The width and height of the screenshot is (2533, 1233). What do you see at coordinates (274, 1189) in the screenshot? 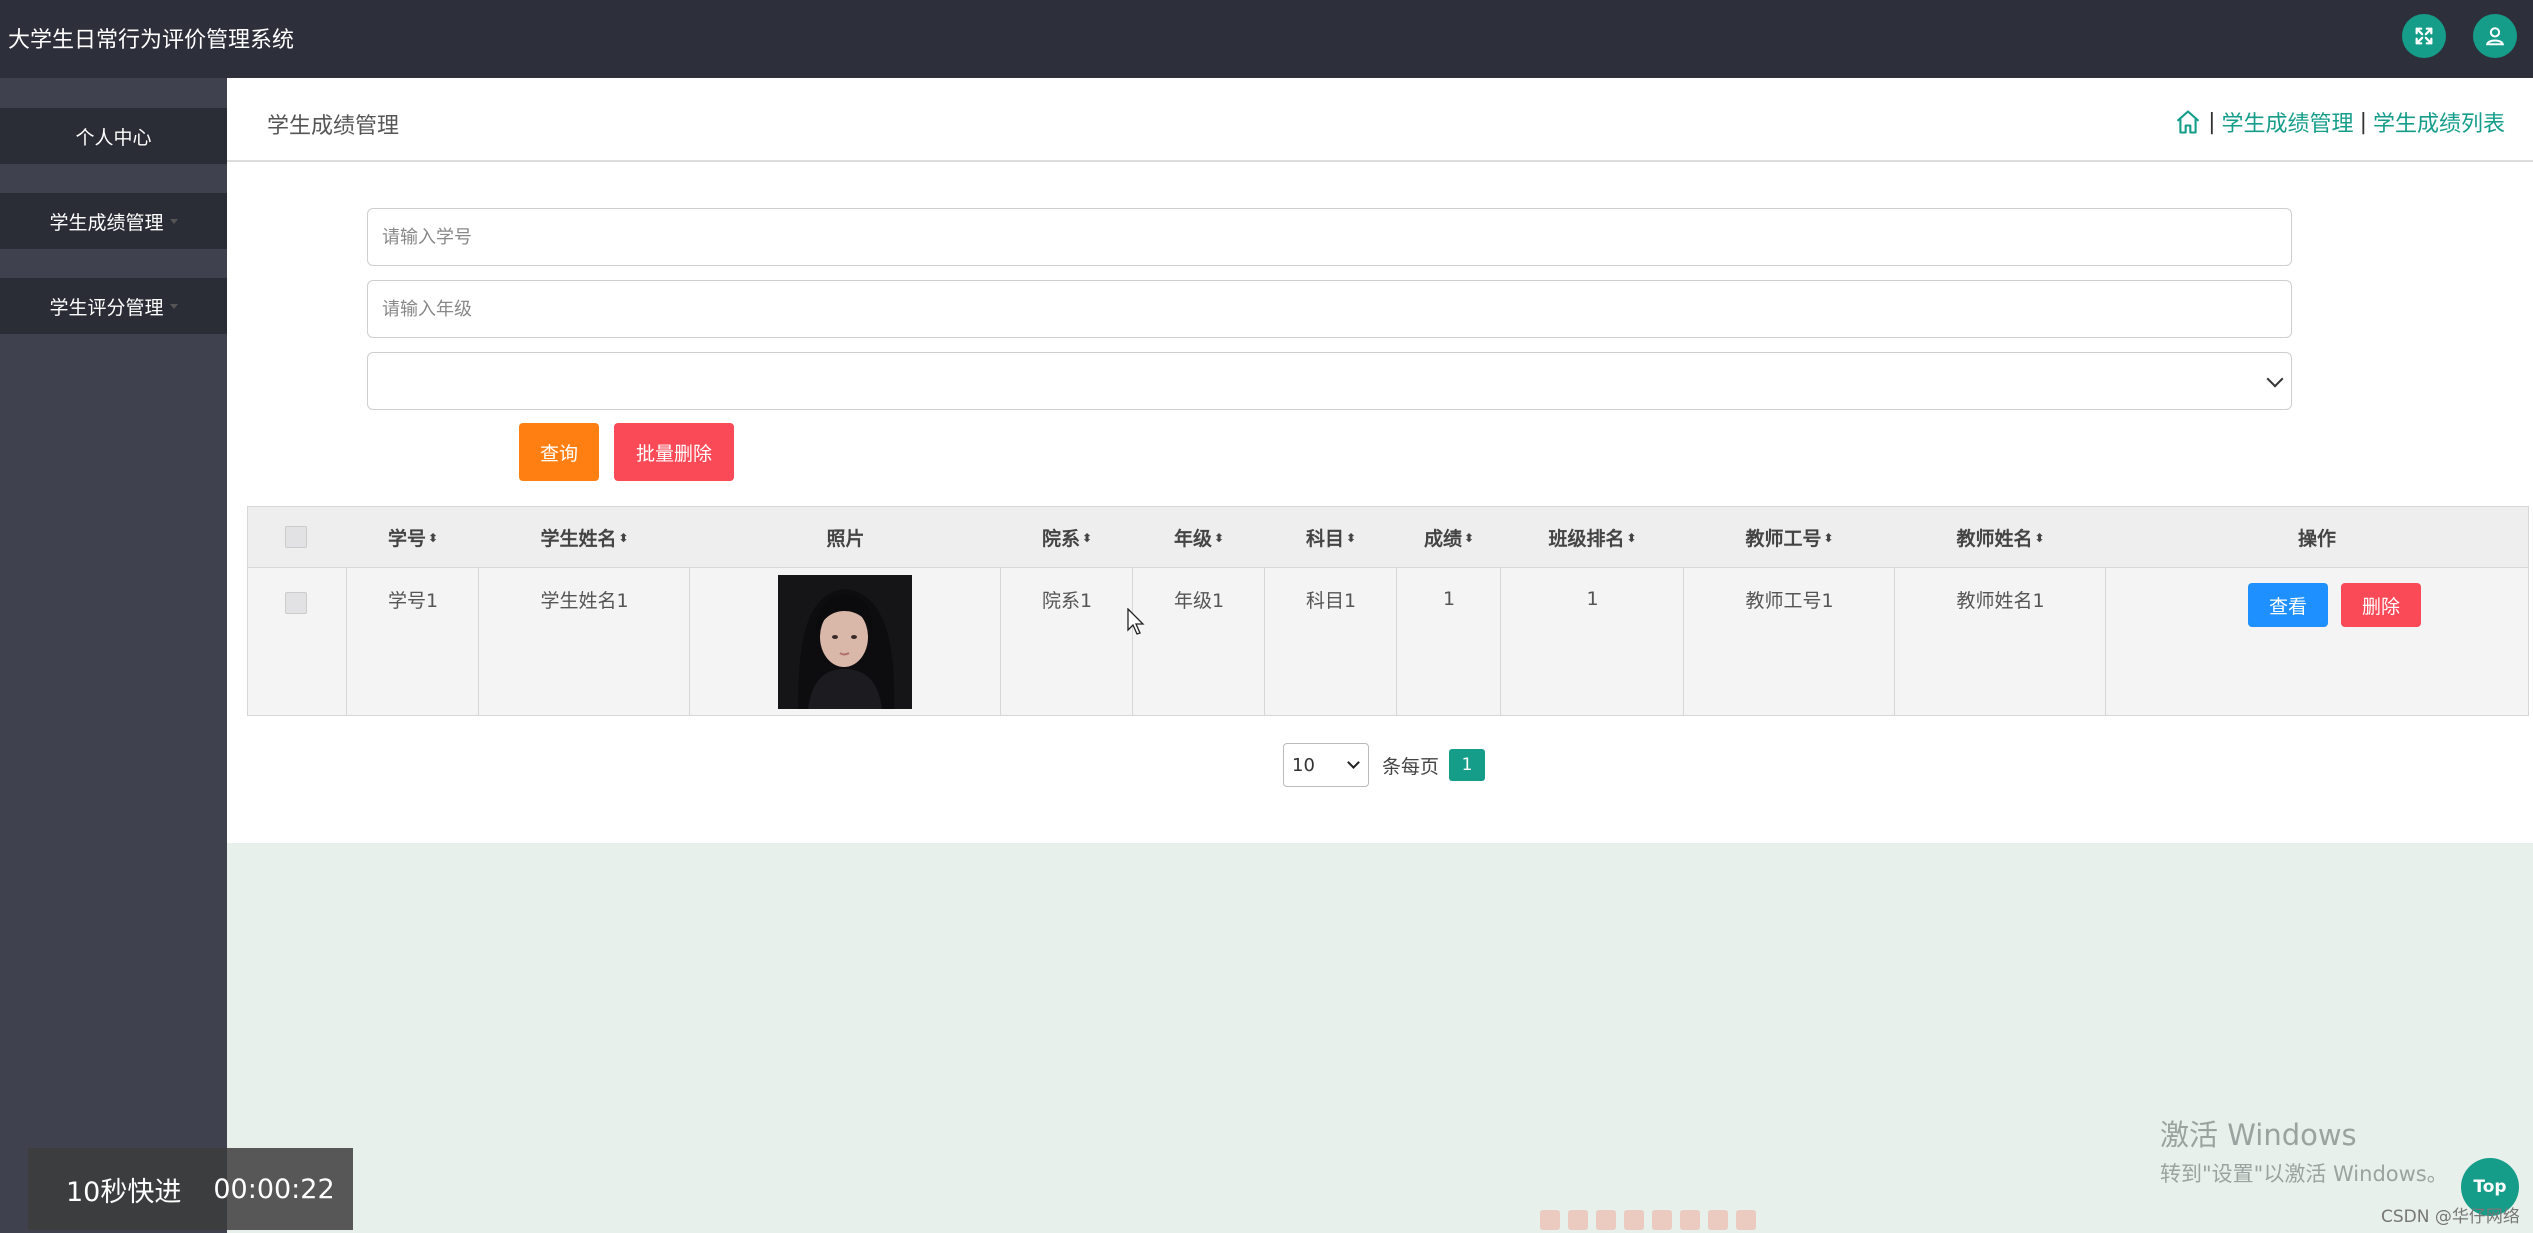
I see `video-timestamp: 00:00:22` at bounding box center [274, 1189].